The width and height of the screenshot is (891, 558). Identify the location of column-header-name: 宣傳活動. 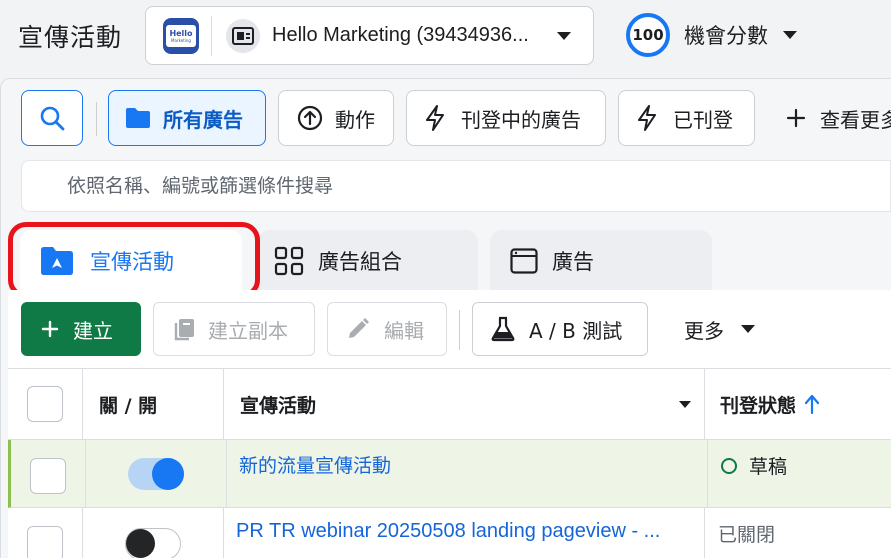
(278, 405).